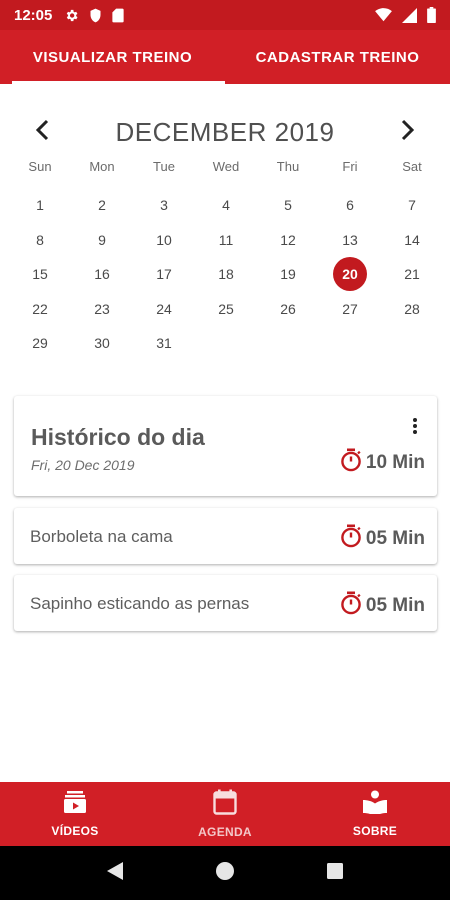  I want to click on more-options-button, so click(415, 428).